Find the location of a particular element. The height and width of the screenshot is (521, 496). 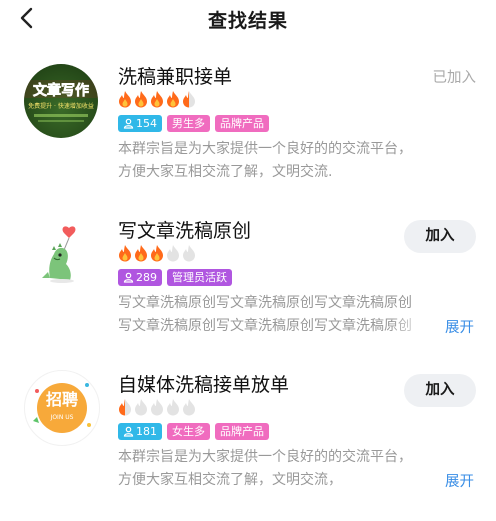

svg-text: 文章写作 is located at coordinates (61, 90).